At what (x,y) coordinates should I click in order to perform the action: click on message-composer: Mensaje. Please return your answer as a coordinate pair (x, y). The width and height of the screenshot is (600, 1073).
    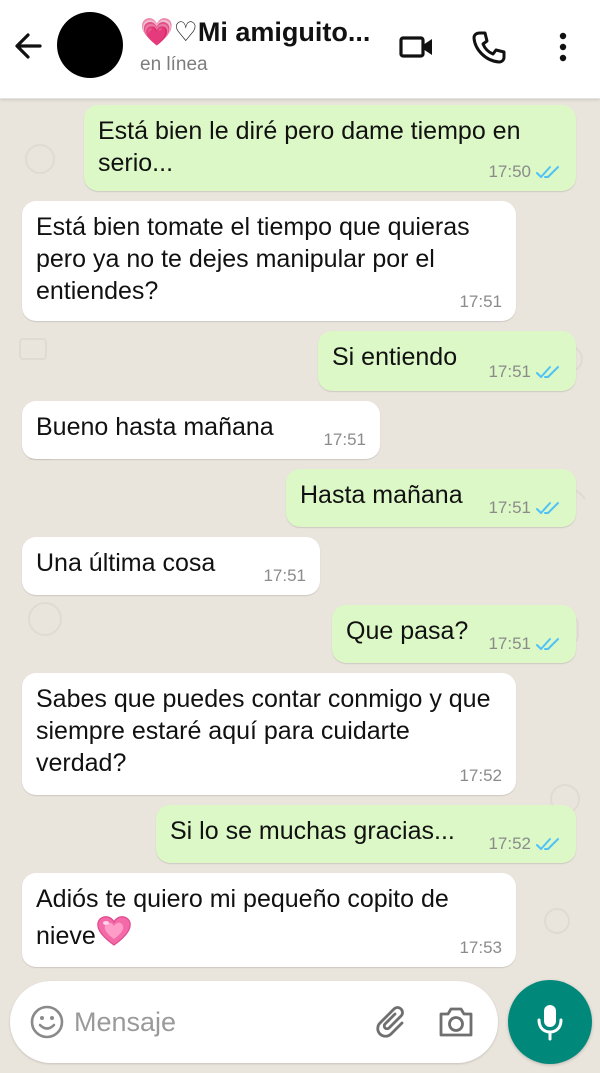
    Looking at the image, I should click on (254, 1022).